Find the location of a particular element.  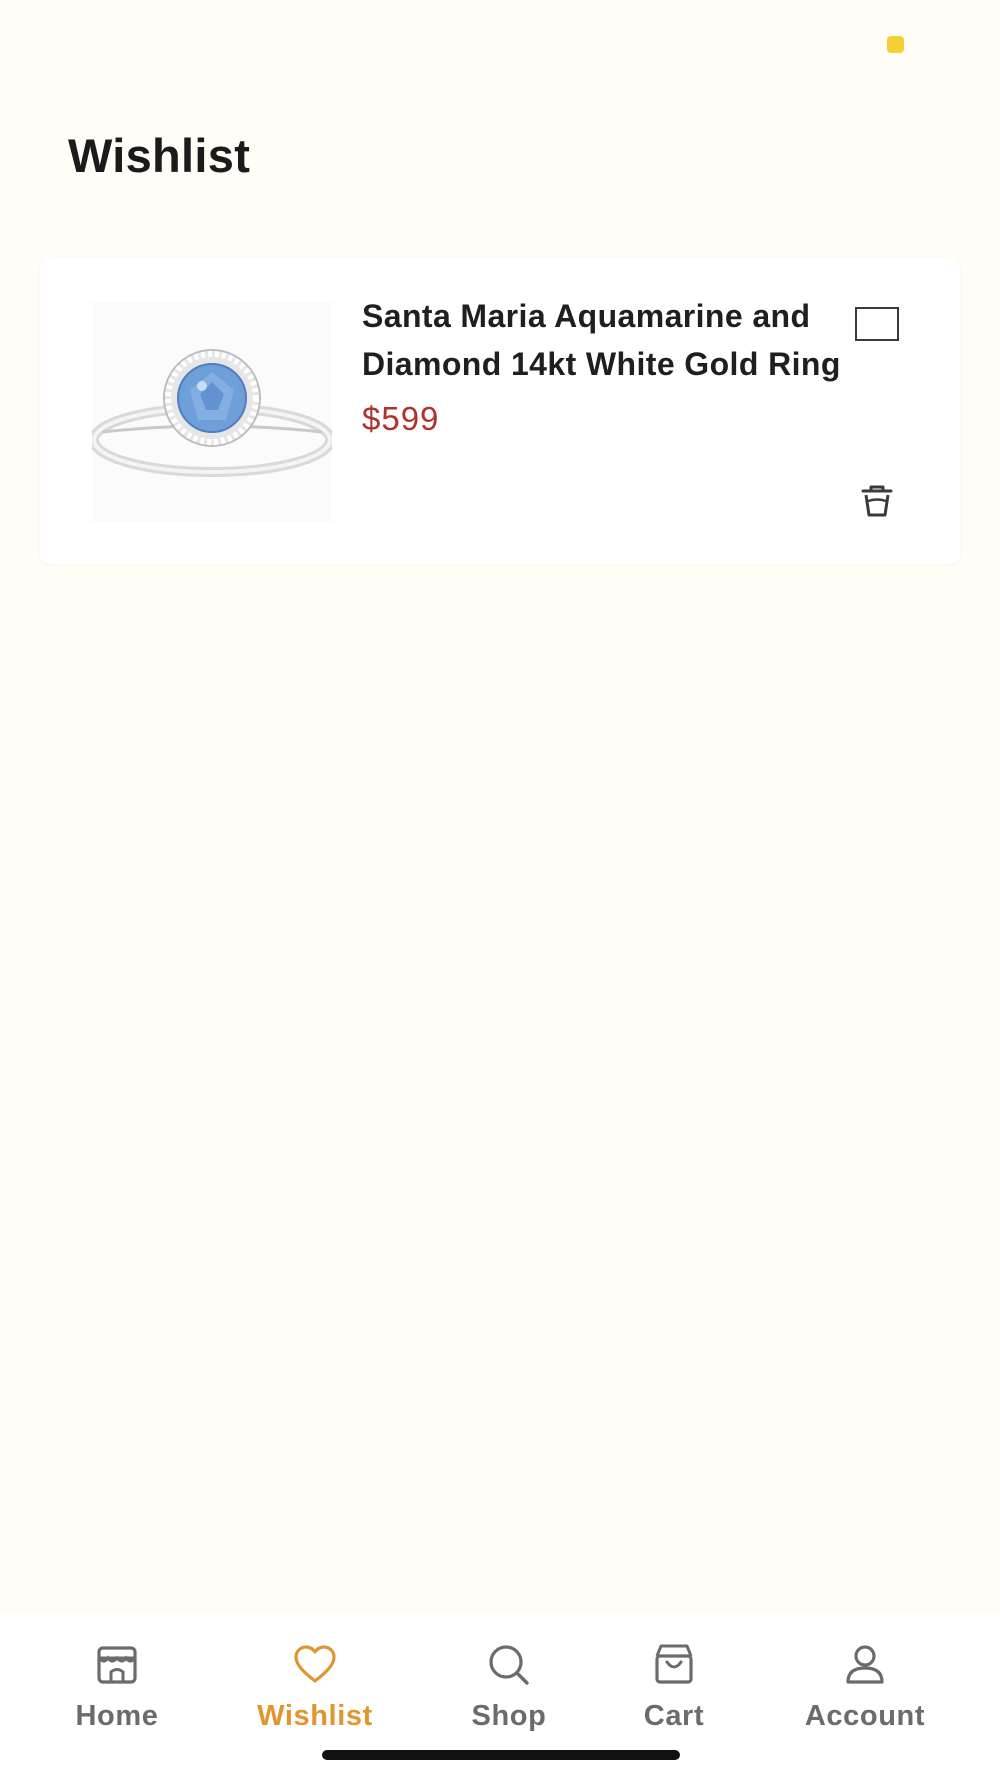

status-bar is located at coordinates (500, 45).